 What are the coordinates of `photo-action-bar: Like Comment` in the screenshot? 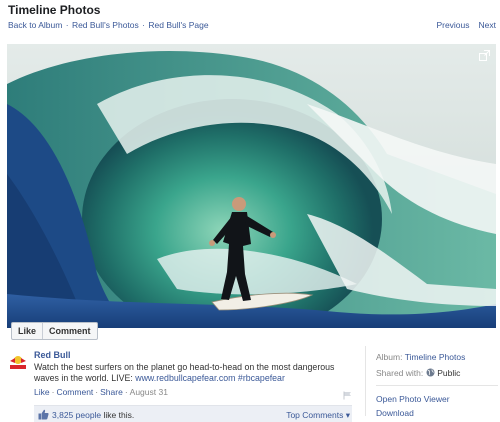 It's located at (54, 331).